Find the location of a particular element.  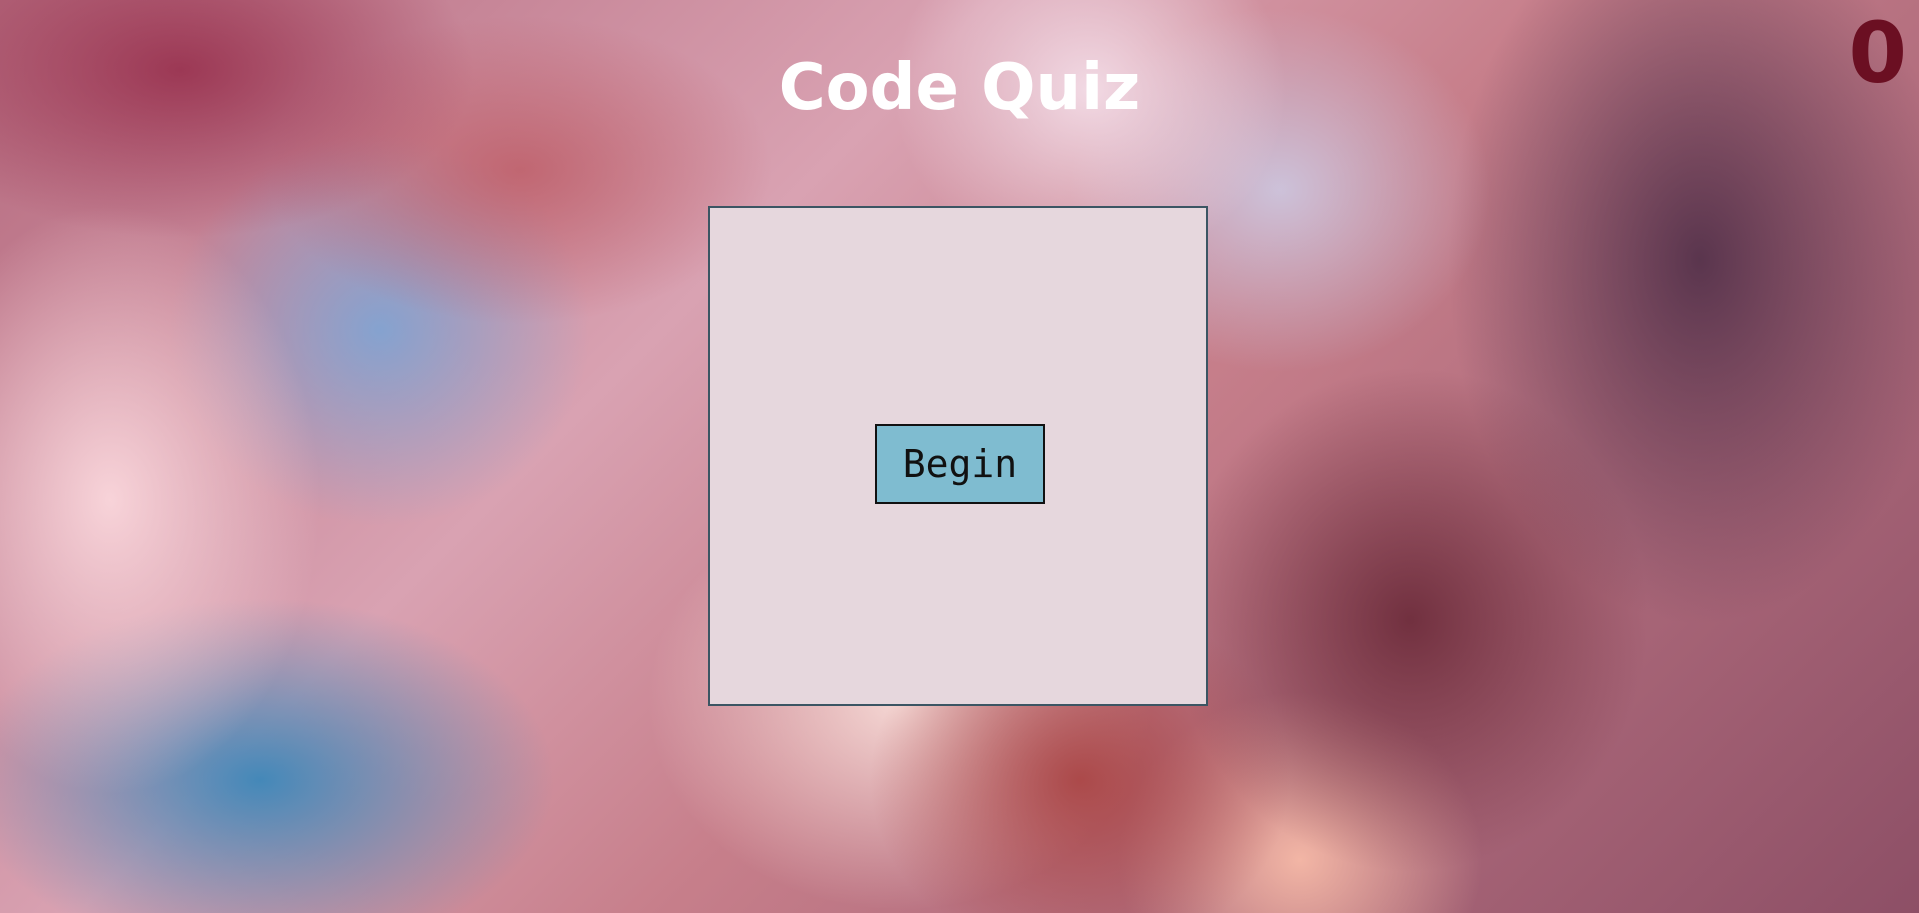

begin-button: Begin is located at coordinates (960, 464).